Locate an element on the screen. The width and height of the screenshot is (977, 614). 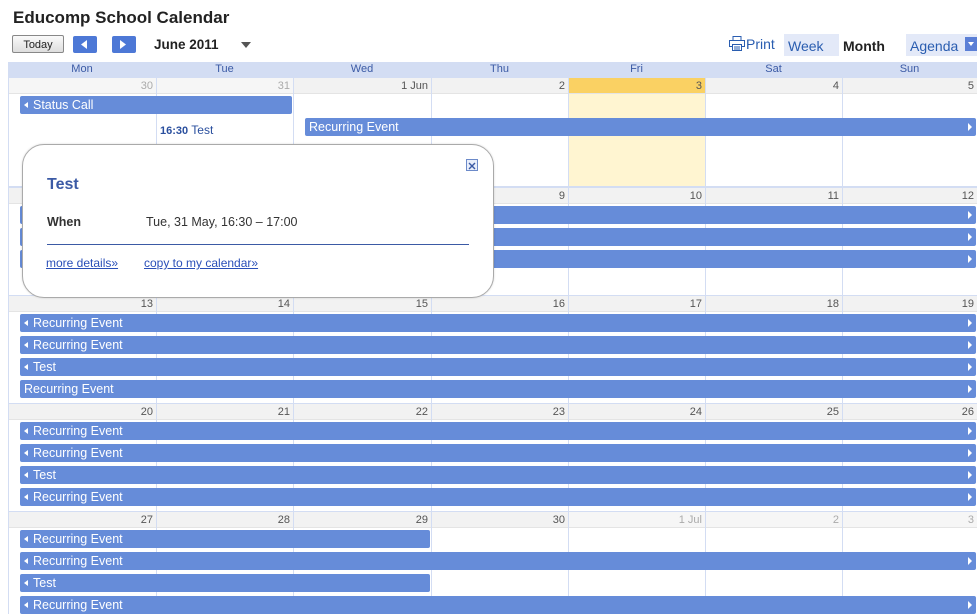
day-number: 16 is located at coordinates (500, 304).